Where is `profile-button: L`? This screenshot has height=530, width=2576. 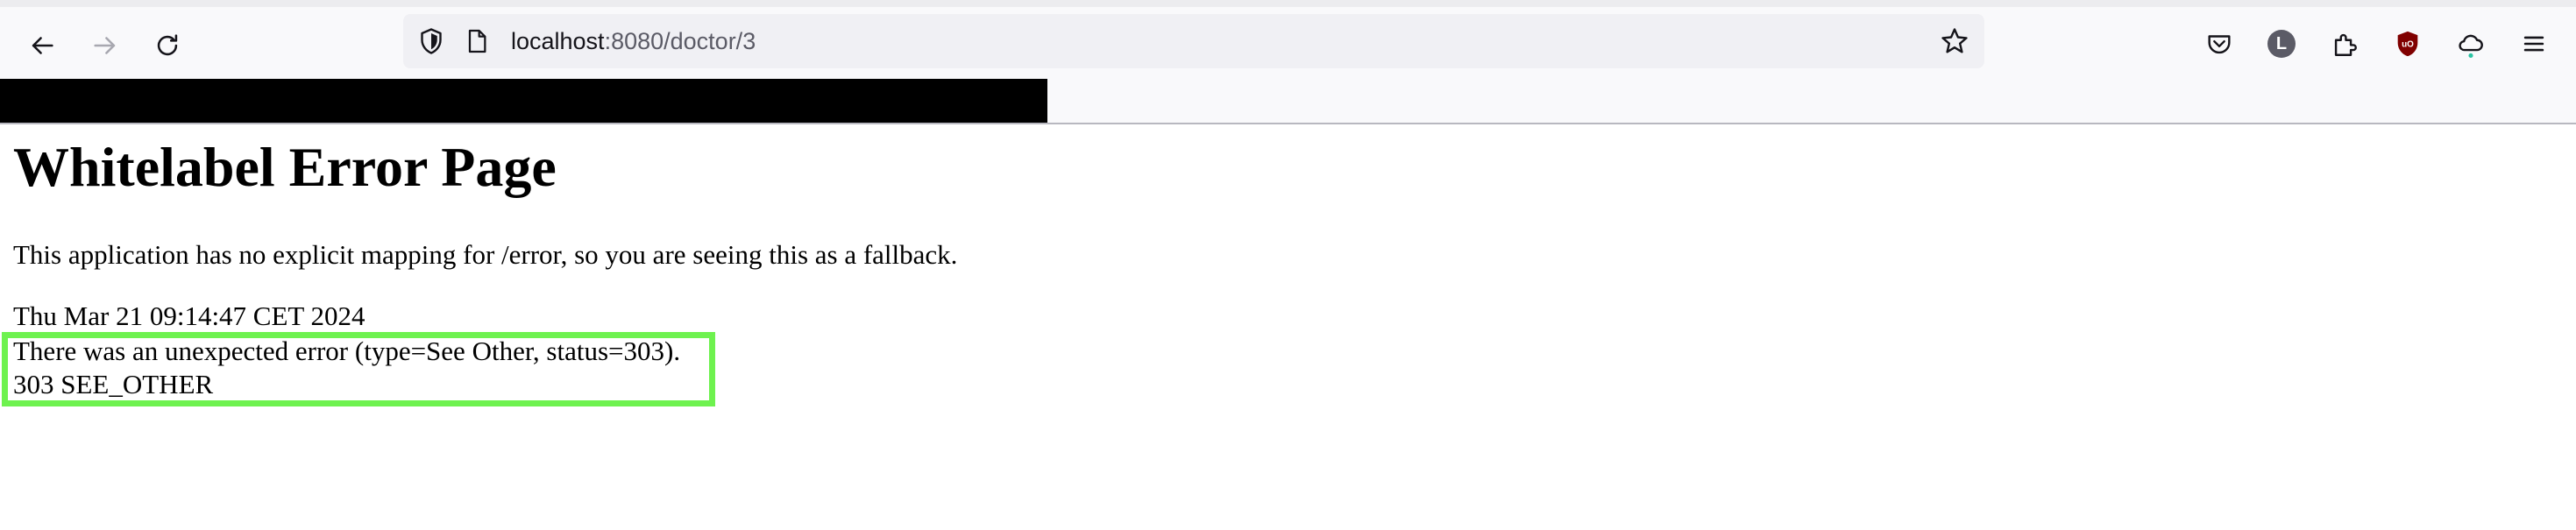
profile-button: L is located at coordinates (2281, 44).